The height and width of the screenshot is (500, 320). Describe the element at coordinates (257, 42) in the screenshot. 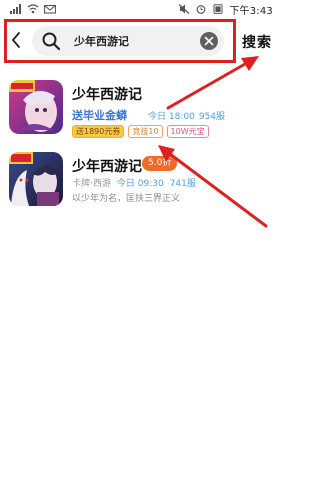

I see `search-button: 搜索` at that location.